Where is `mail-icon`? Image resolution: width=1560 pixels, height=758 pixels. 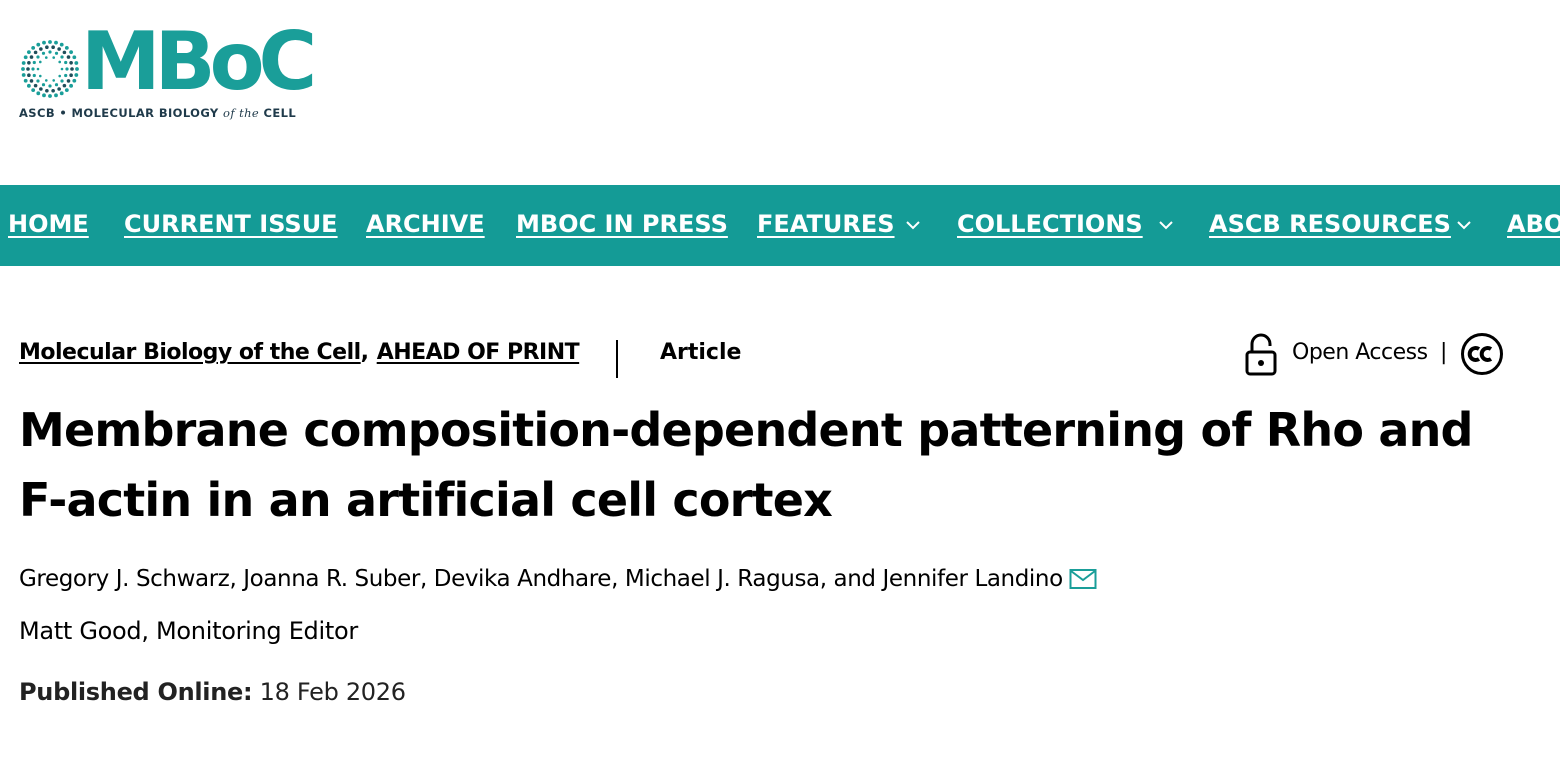
mail-icon is located at coordinates (1083, 579).